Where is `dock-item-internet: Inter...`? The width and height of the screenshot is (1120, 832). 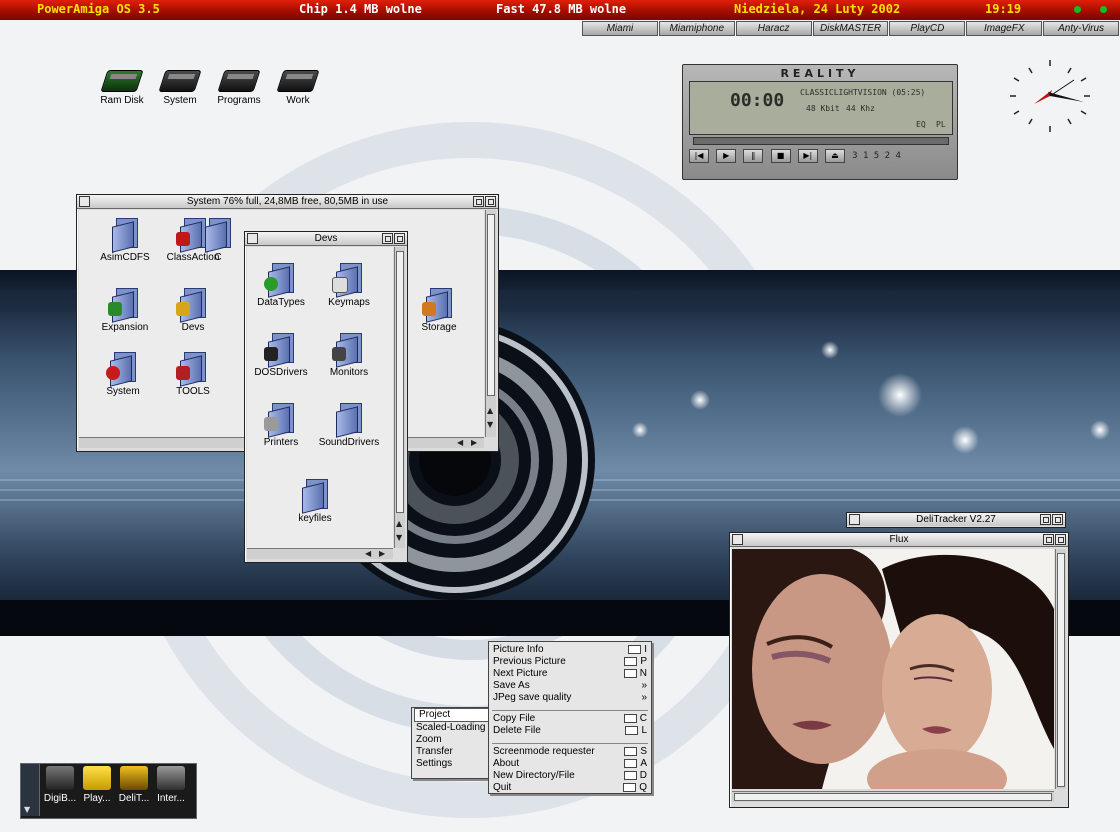
dock-item-internet: Inter... is located at coordinates (171, 785).